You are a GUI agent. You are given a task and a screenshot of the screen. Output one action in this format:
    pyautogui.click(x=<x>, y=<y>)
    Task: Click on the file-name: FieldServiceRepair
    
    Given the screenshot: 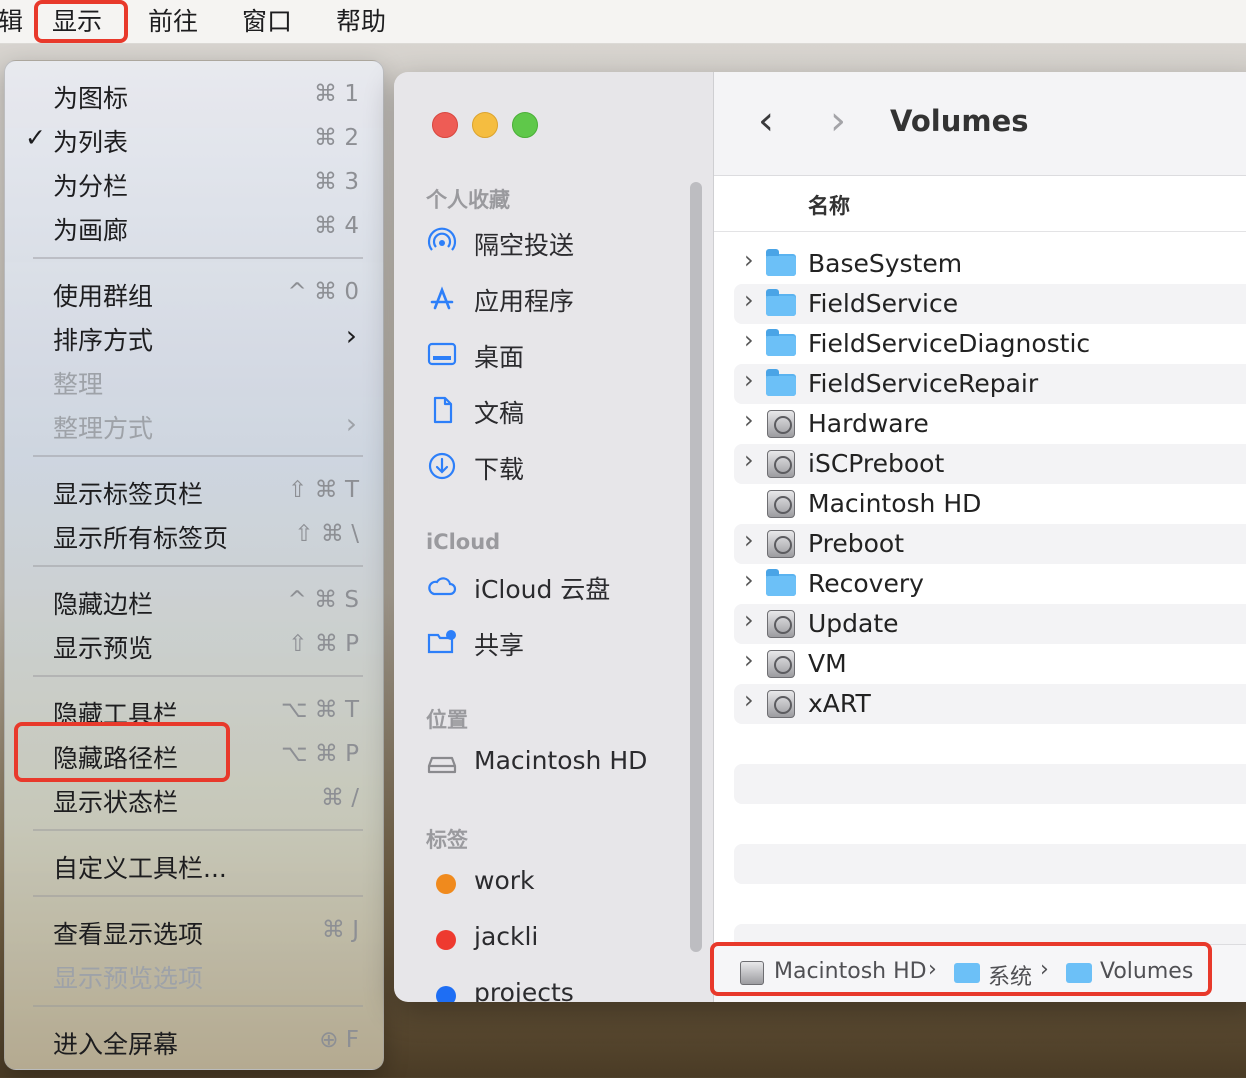 What is the action you would take?
    pyautogui.click(x=923, y=383)
    